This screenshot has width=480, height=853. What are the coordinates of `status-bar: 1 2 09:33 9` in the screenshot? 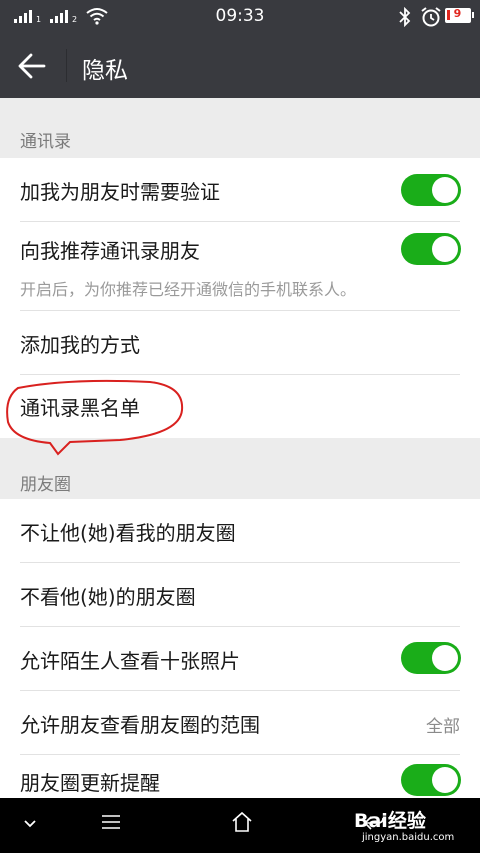 It's located at (240, 16).